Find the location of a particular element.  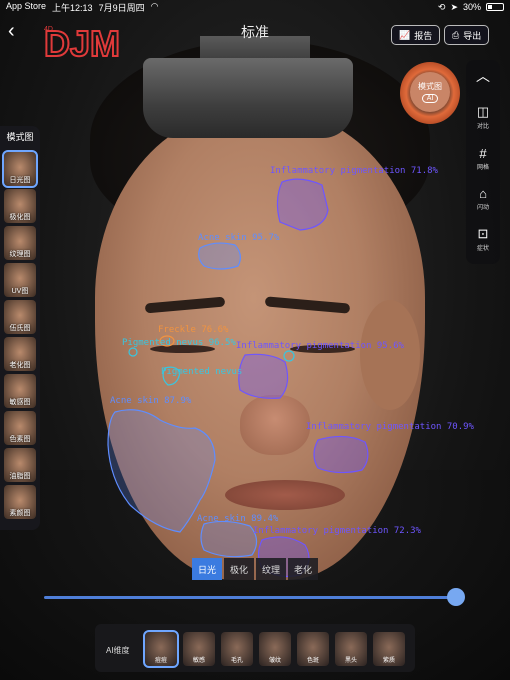

detection-label: Freckle 76.6% is located at coordinates (193, 330).